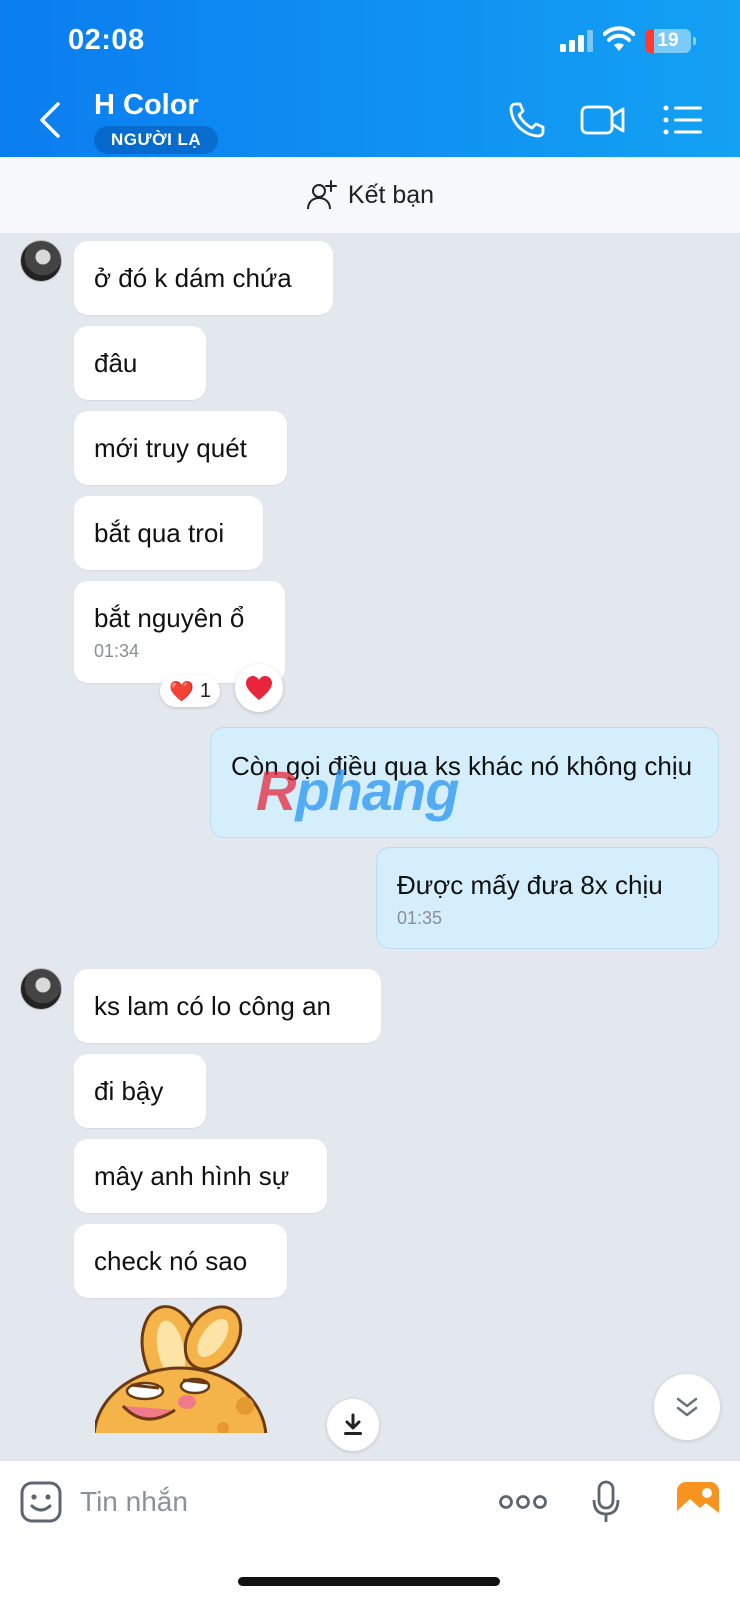 This screenshot has height=1600, width=740. I want to click on message-text: bắt nguyên ổ, so click(169, 618).